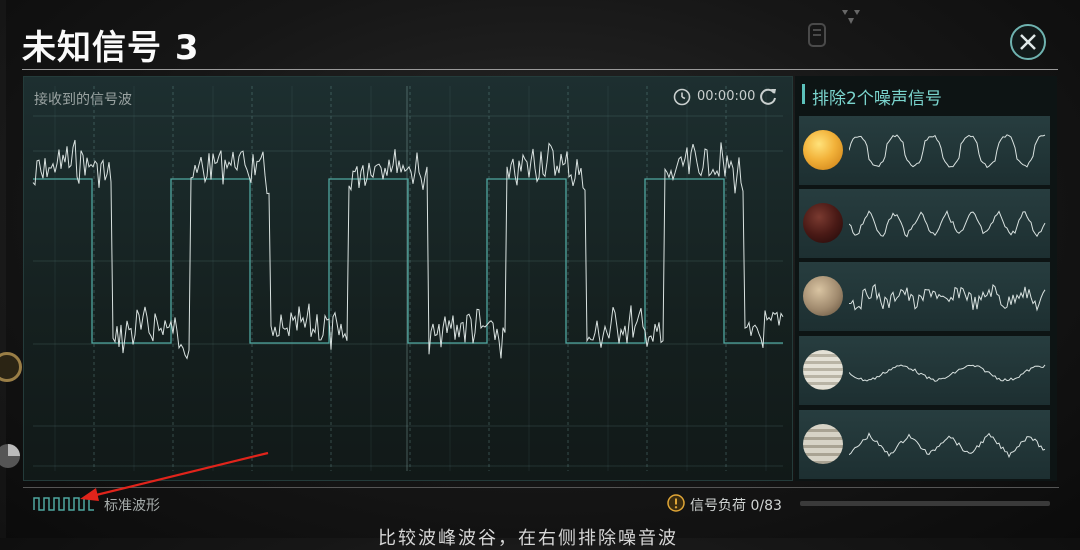 The image size is (1080, 550). Describe the element at coordinates (803, 94) in the screenshot. I see `header-accent-bar` at that location.